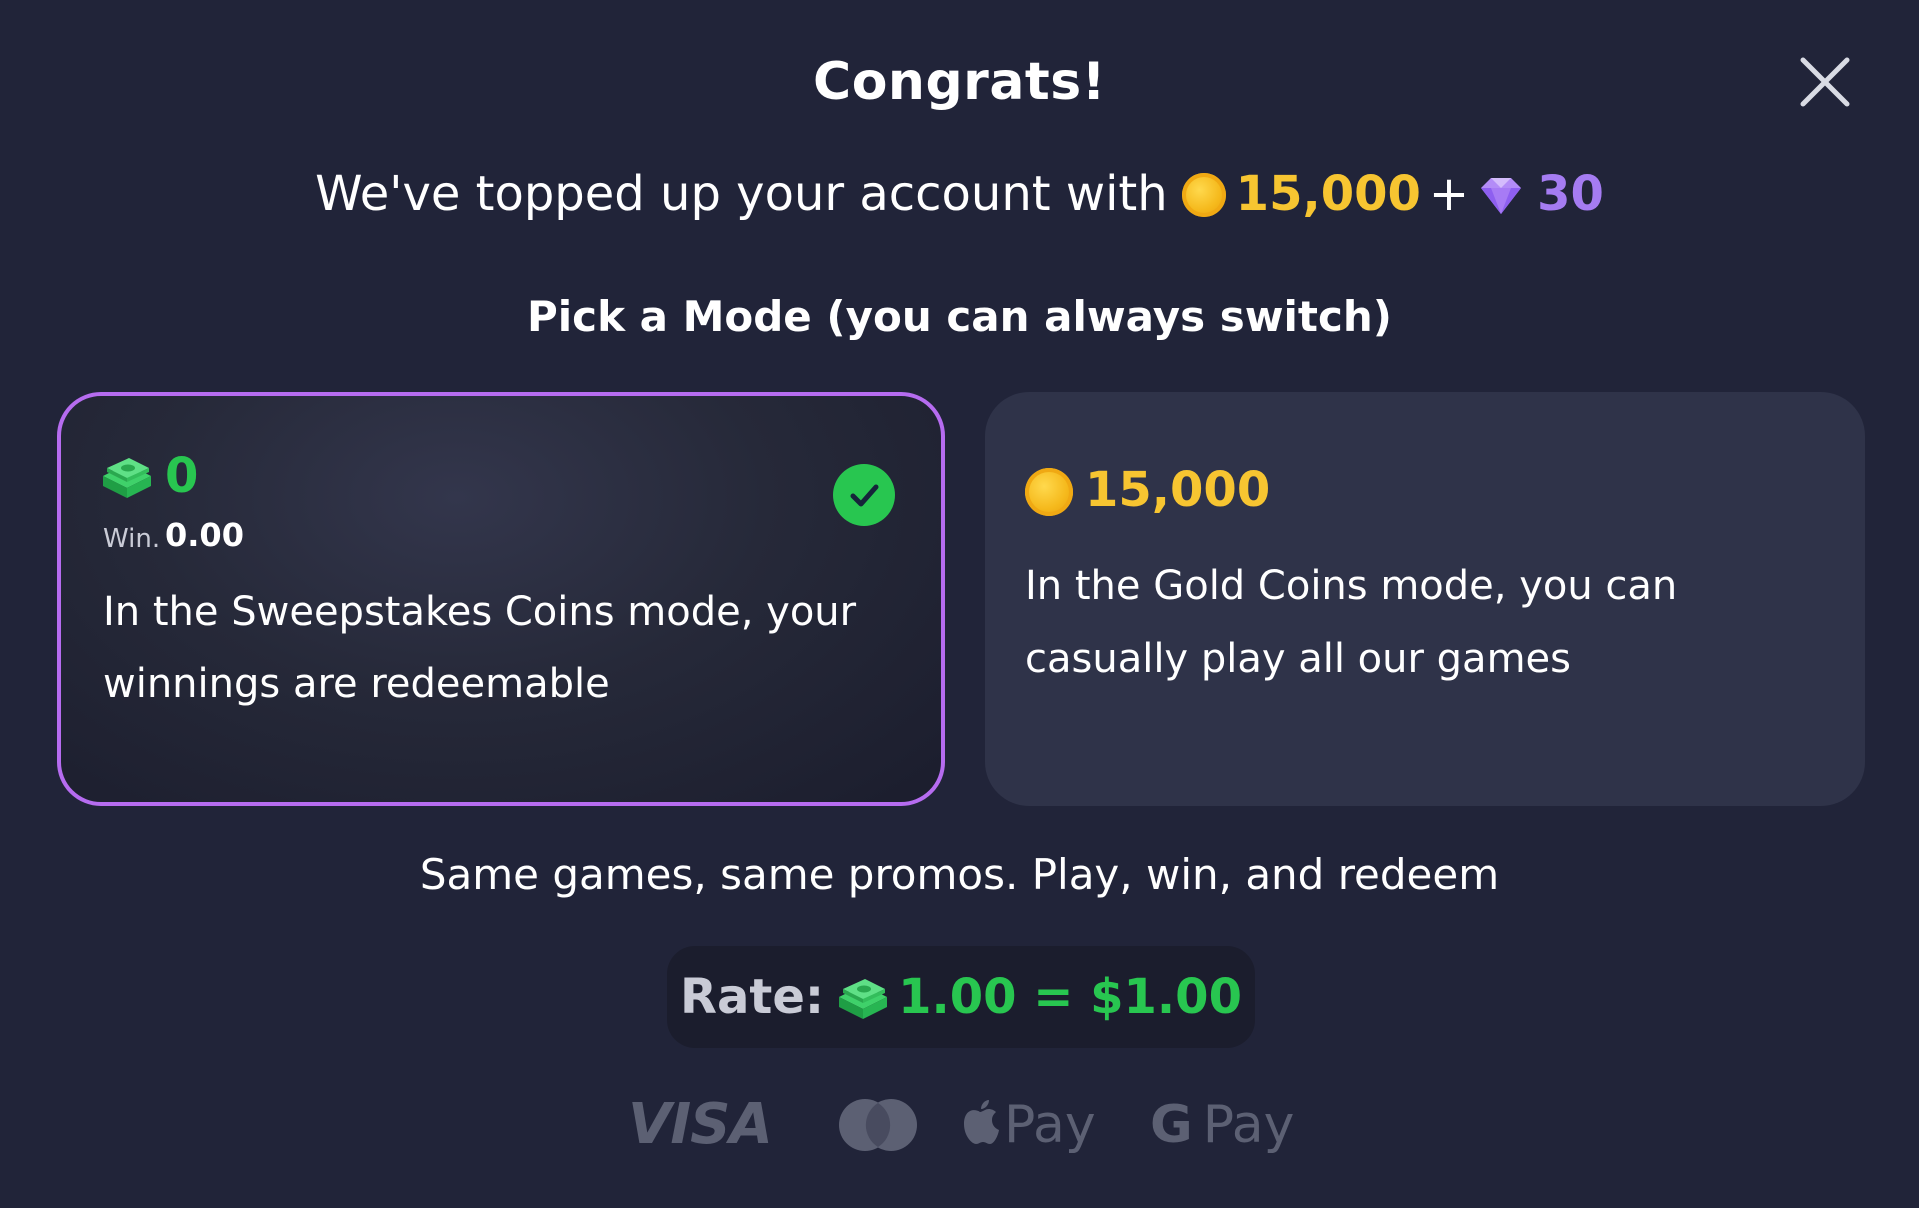 The height and width of the screenshot is (1208, 1919). Describe the element at coordinates (1178, 490) in the screenshot. I see `gold-coins-amount: 15,000` at that location.